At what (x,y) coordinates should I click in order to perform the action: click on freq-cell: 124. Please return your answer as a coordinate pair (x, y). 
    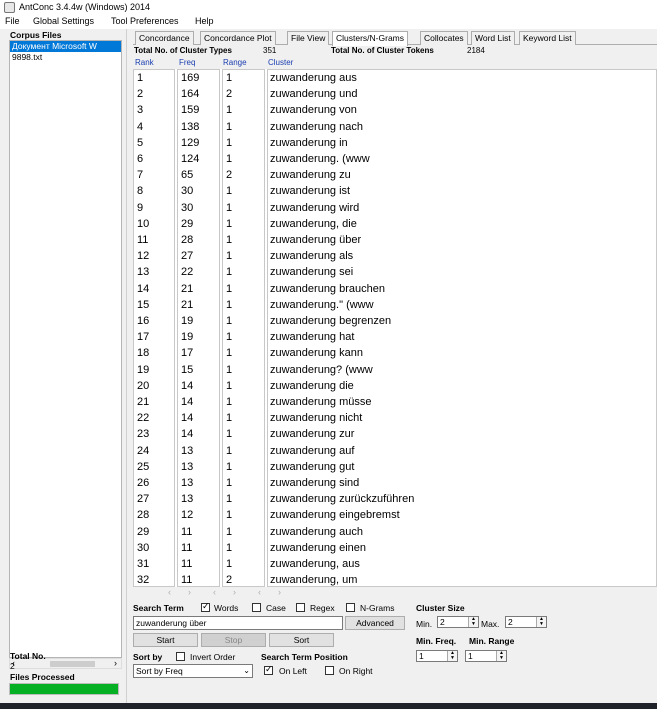
    Looking at the image, I should click on (190, 159).